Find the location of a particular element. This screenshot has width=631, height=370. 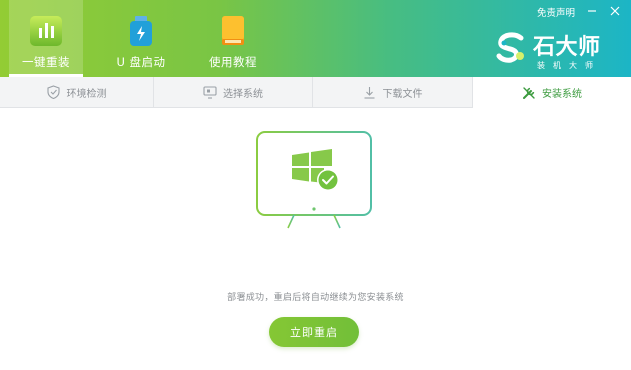

nav-label: U 盘启动 is located at coordinates (141, 62).